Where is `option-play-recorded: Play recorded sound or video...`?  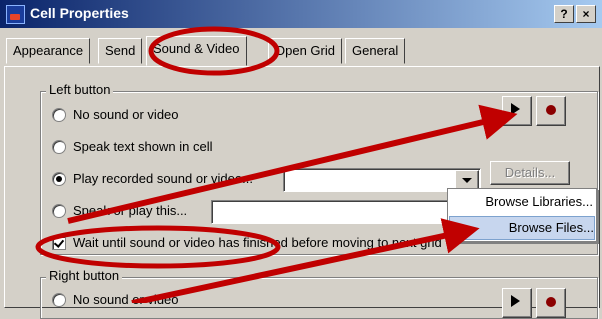
option-play-recorded: Play recorded sound or video... is located at coordinates (152, 178).